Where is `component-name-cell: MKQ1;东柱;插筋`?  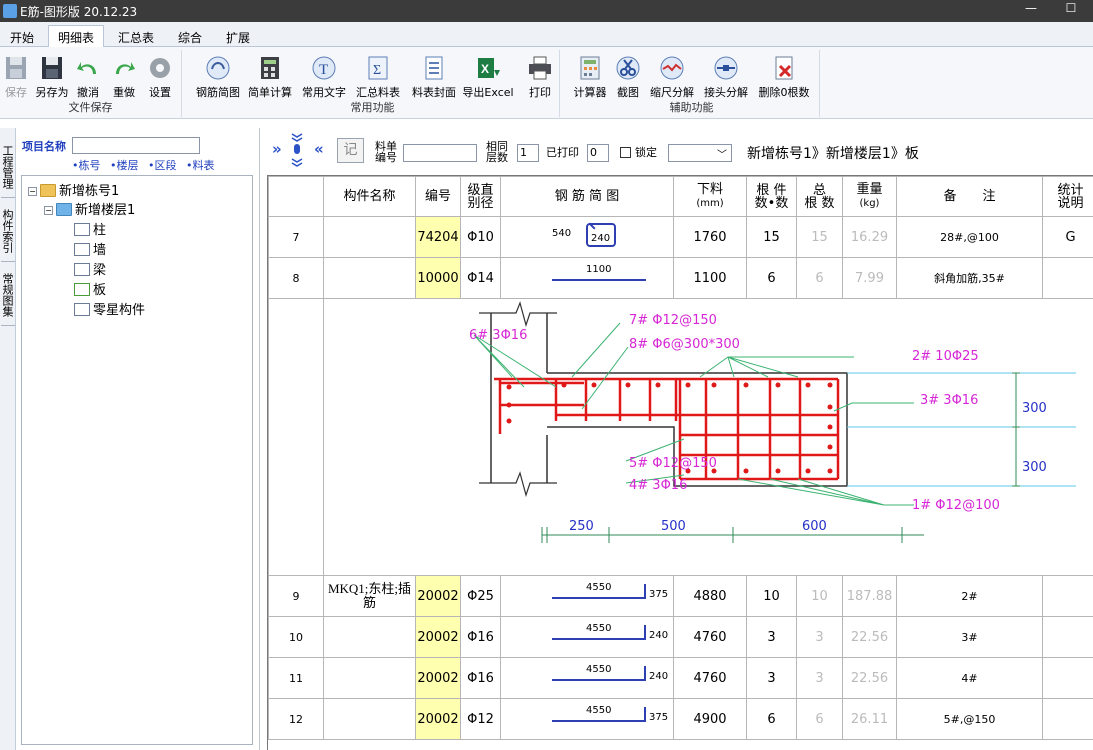 component-name-cell: MKQ1;东柱;插筋 is located at coordinates (369, 596).